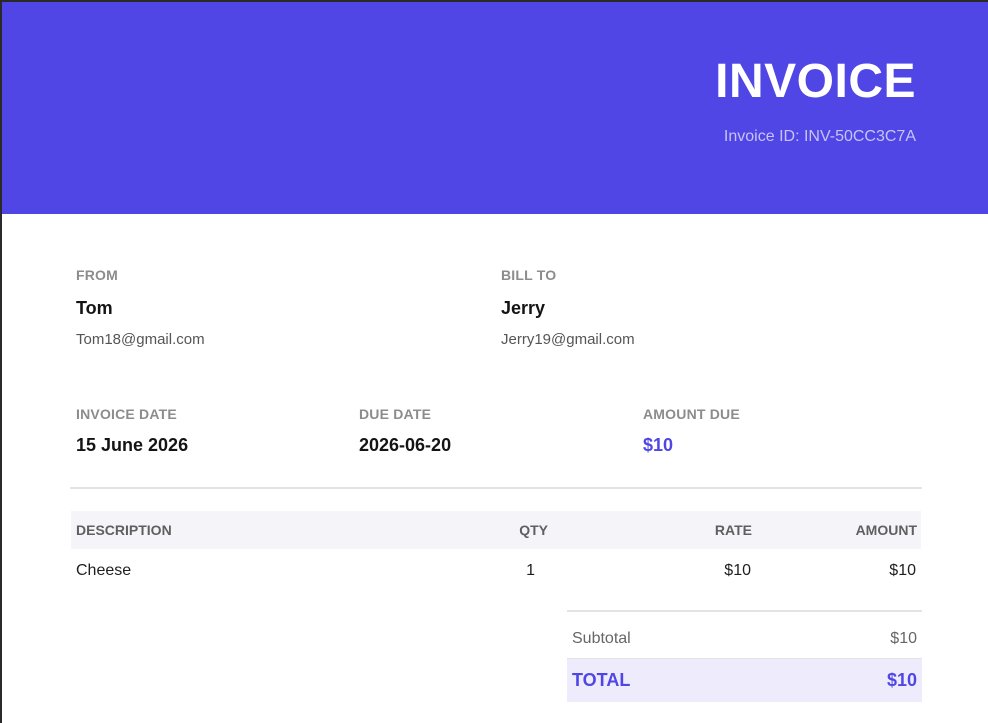 This screenshot has height=723, width=988. What do you see at coordinates (601, 680) in the screenshot?
I see `total-label: TOTAL` at bounding box center [601, 680].